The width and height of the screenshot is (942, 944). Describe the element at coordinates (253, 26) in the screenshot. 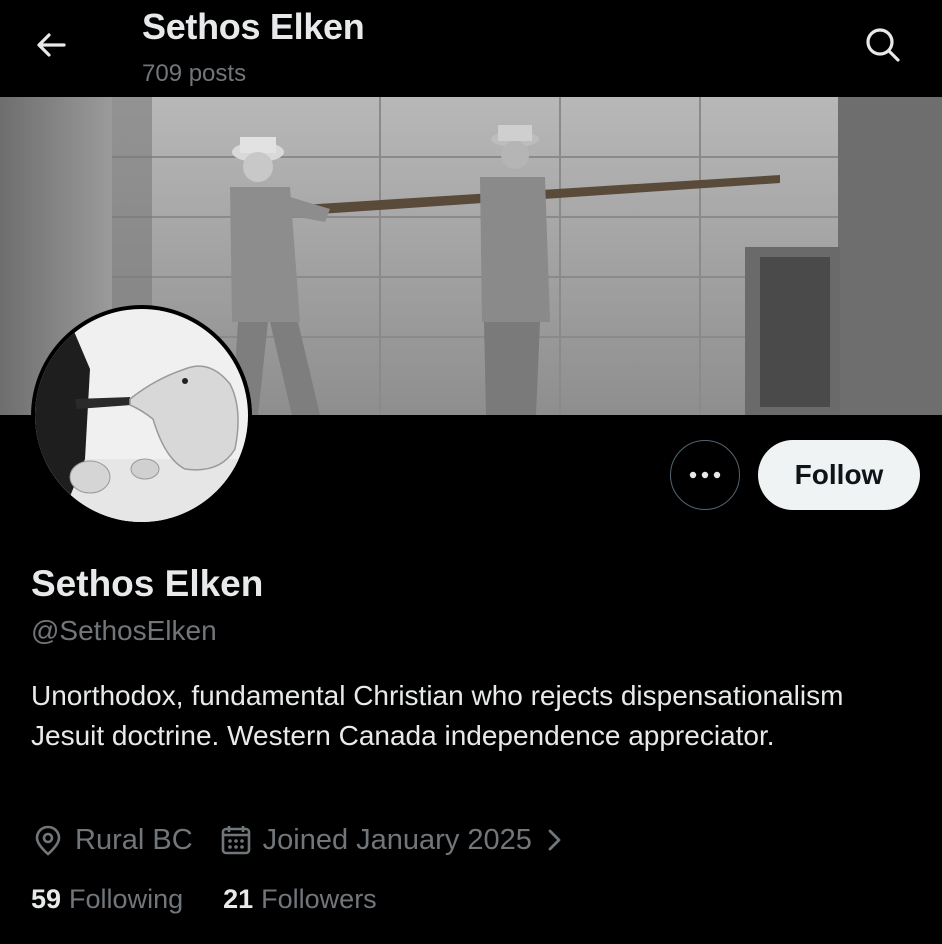

I see `header-title: Sethos Elken` at that location.